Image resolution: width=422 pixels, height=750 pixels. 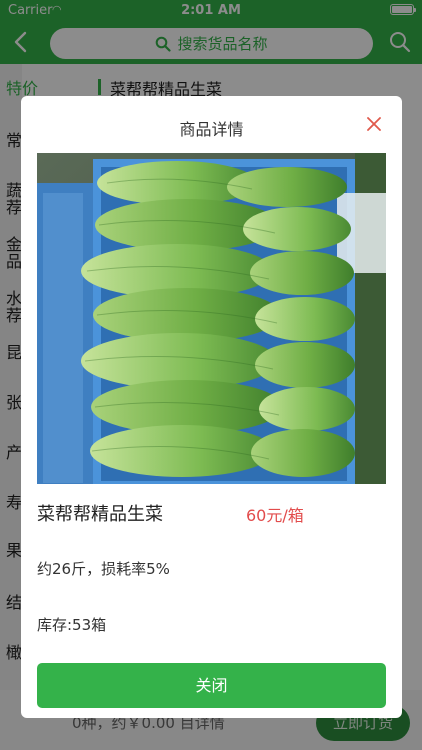 I want to click on close-button: 关闭, so click(x=211, y=685).